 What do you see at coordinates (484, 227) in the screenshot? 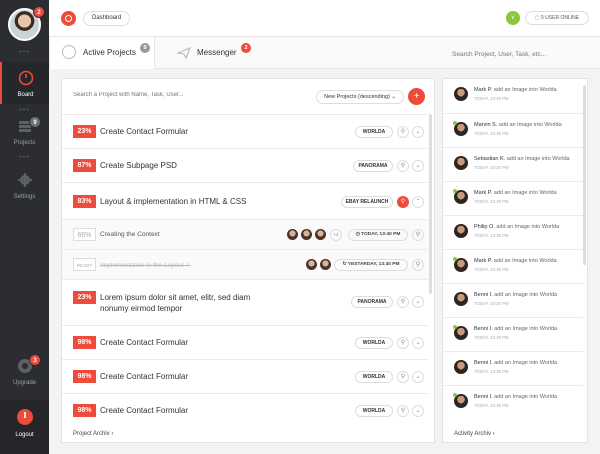
I see `activity-user: Philip O.` at bounding box center [484, 227].